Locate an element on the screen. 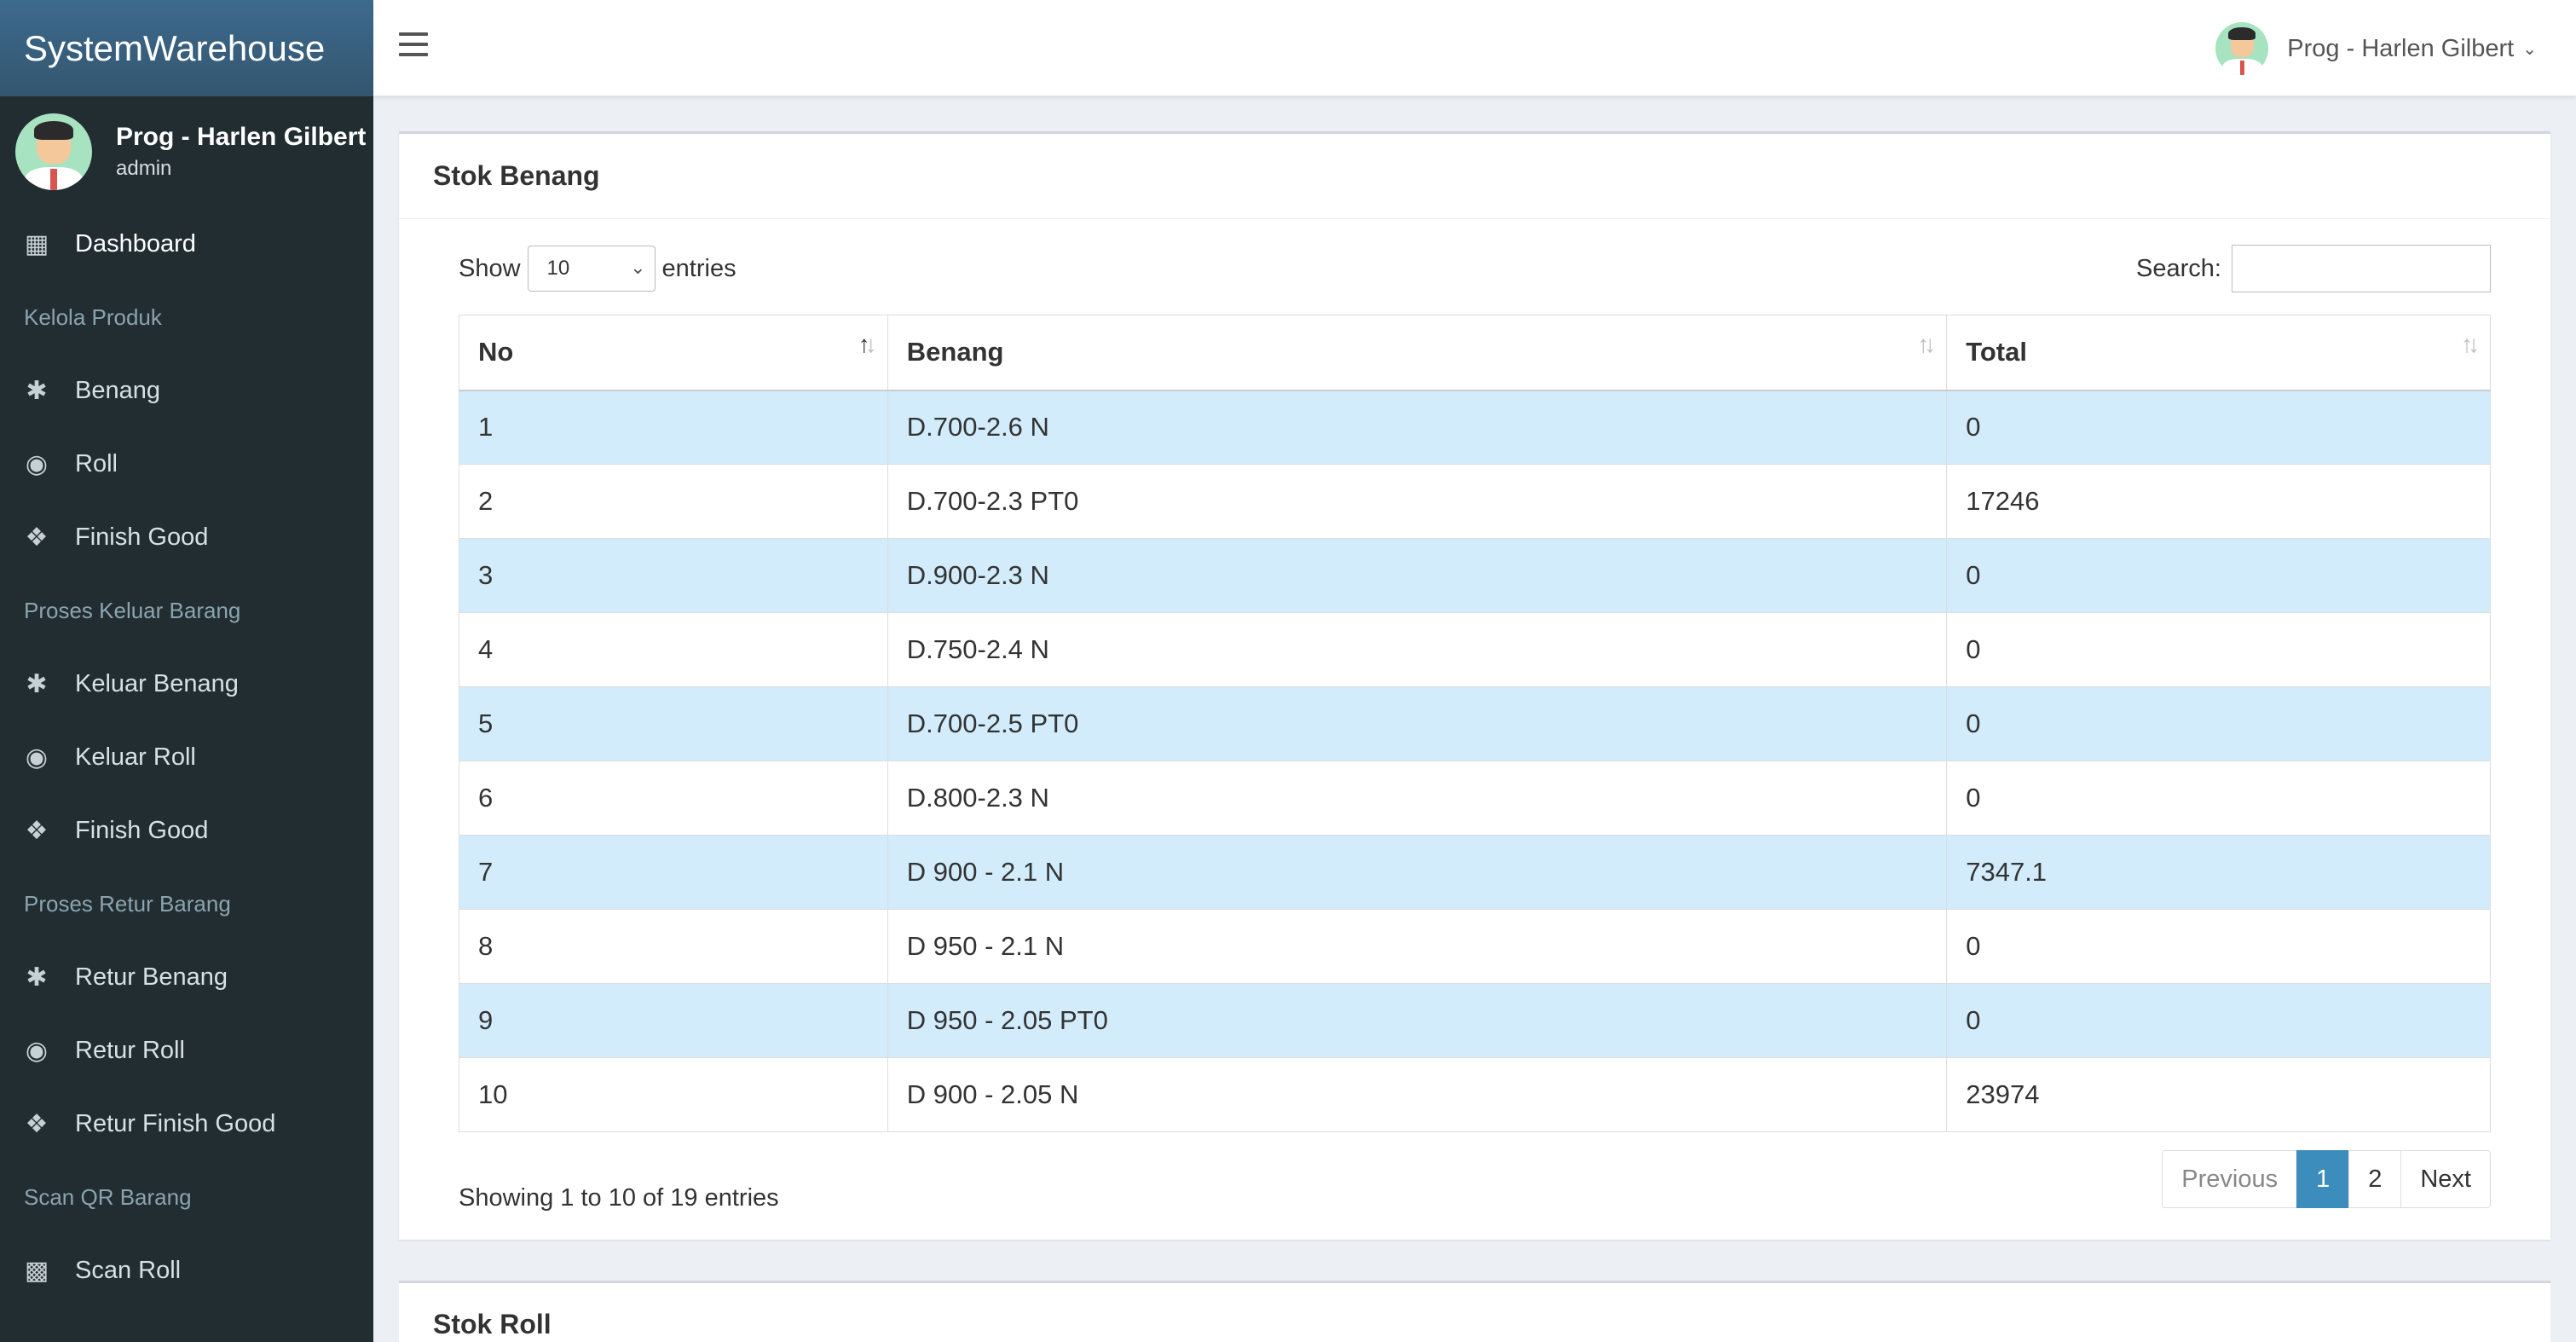  sidebar-item-scan-roll: ▩ Scan Roll is located at coordinates (186, 1270).